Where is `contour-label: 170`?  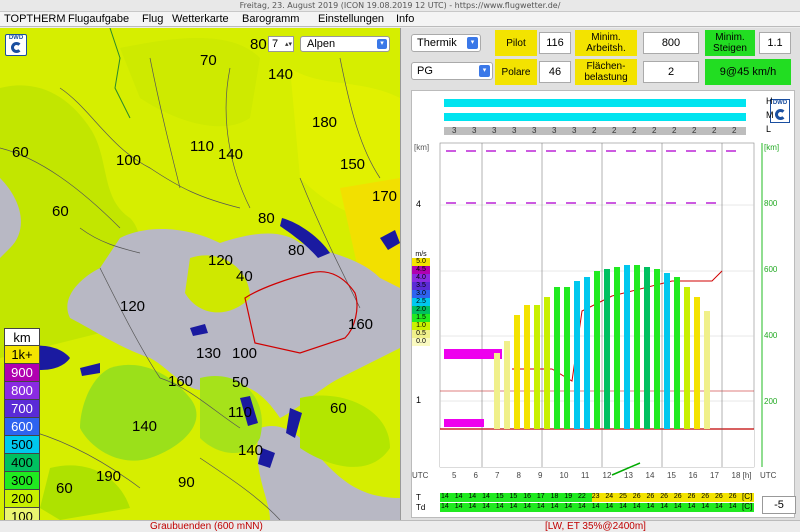 contour-label: 170 is located at coordinates (385, 196).